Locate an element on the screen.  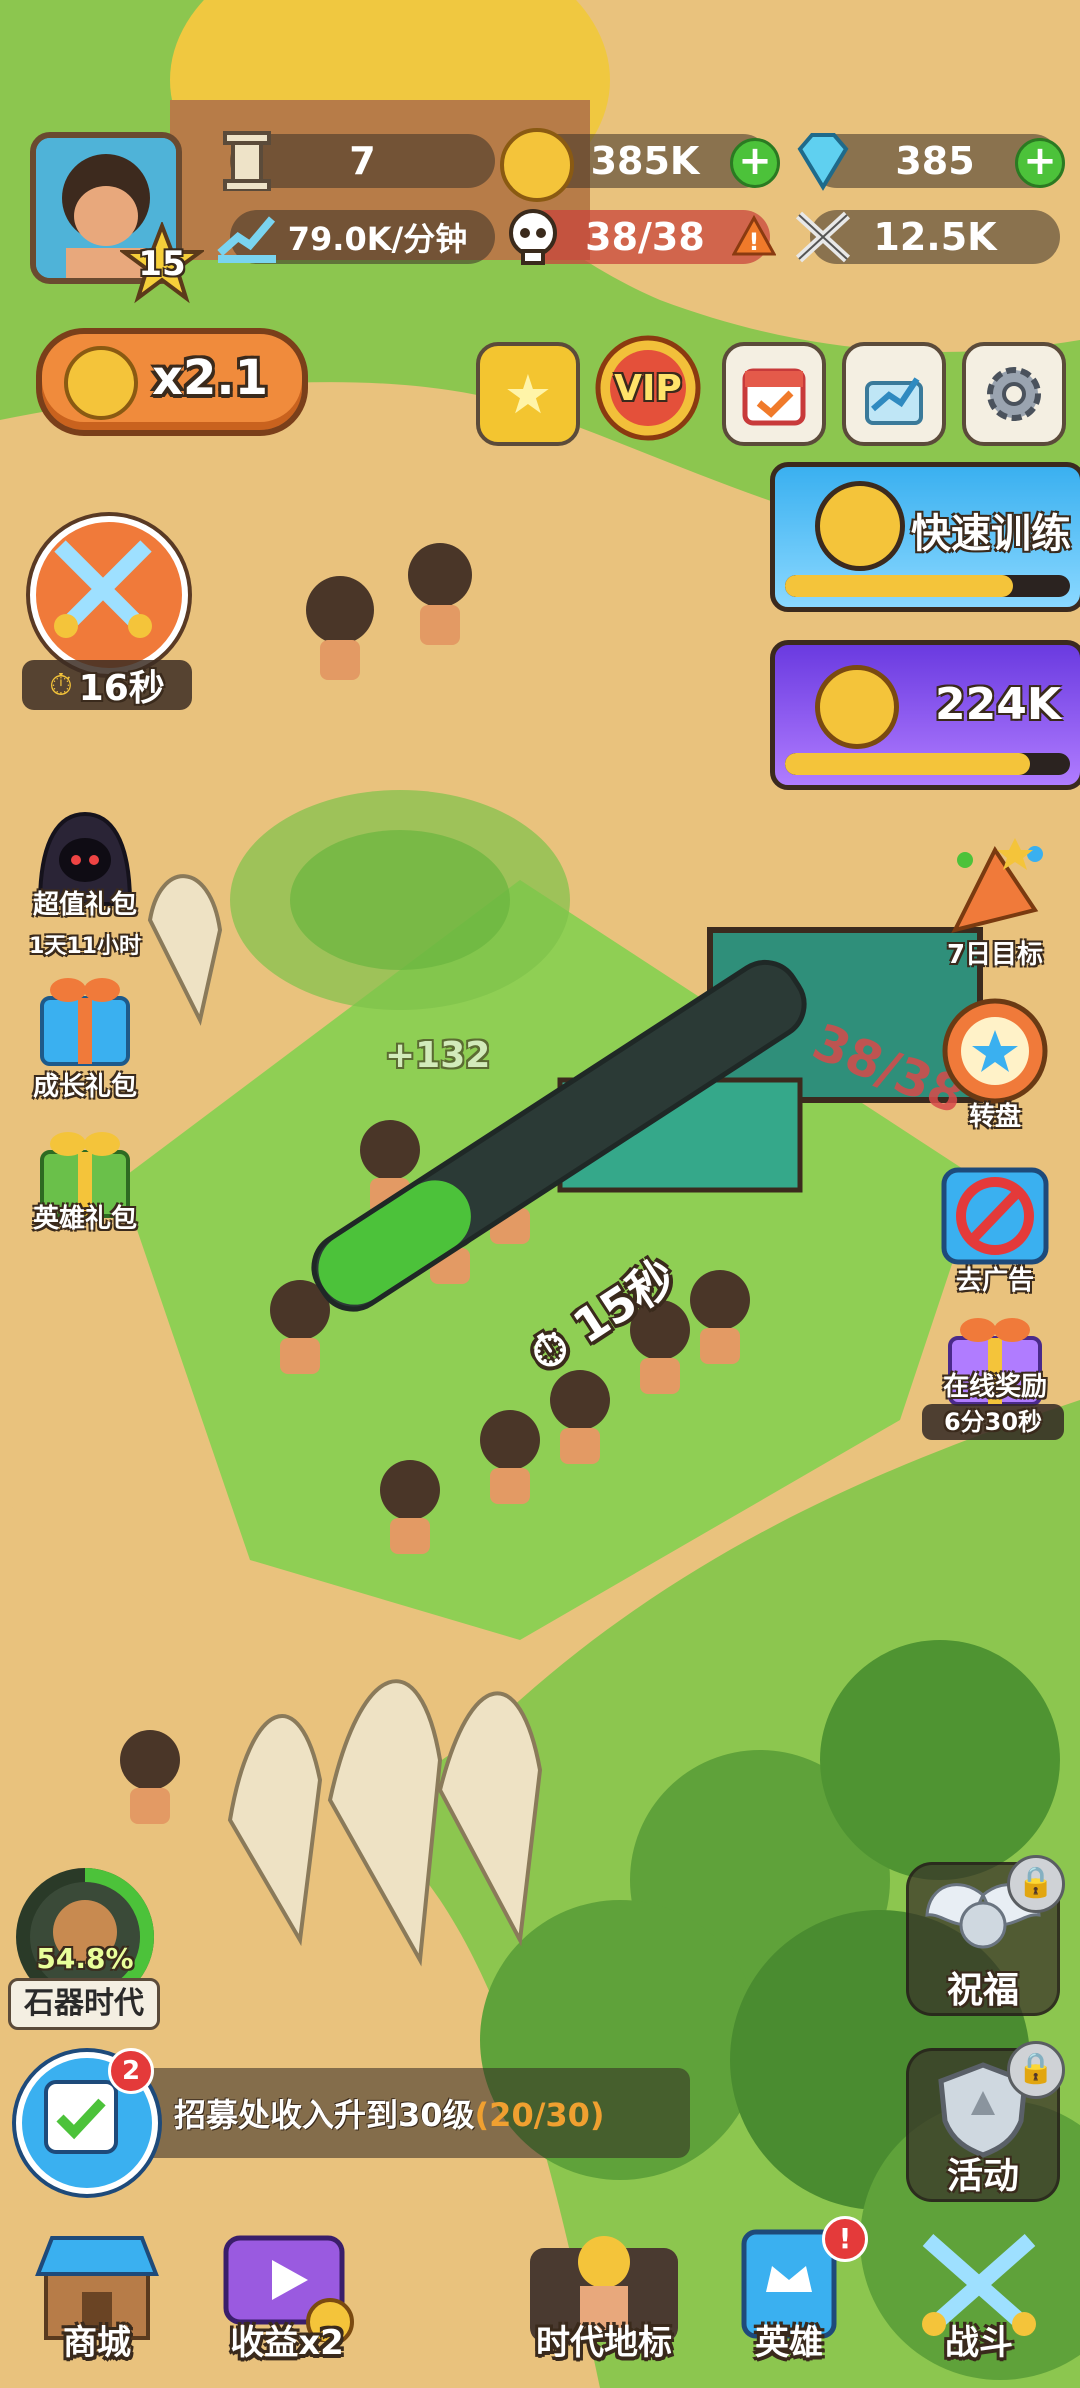
warning-icon: ! is located at coordinates (754, 238).